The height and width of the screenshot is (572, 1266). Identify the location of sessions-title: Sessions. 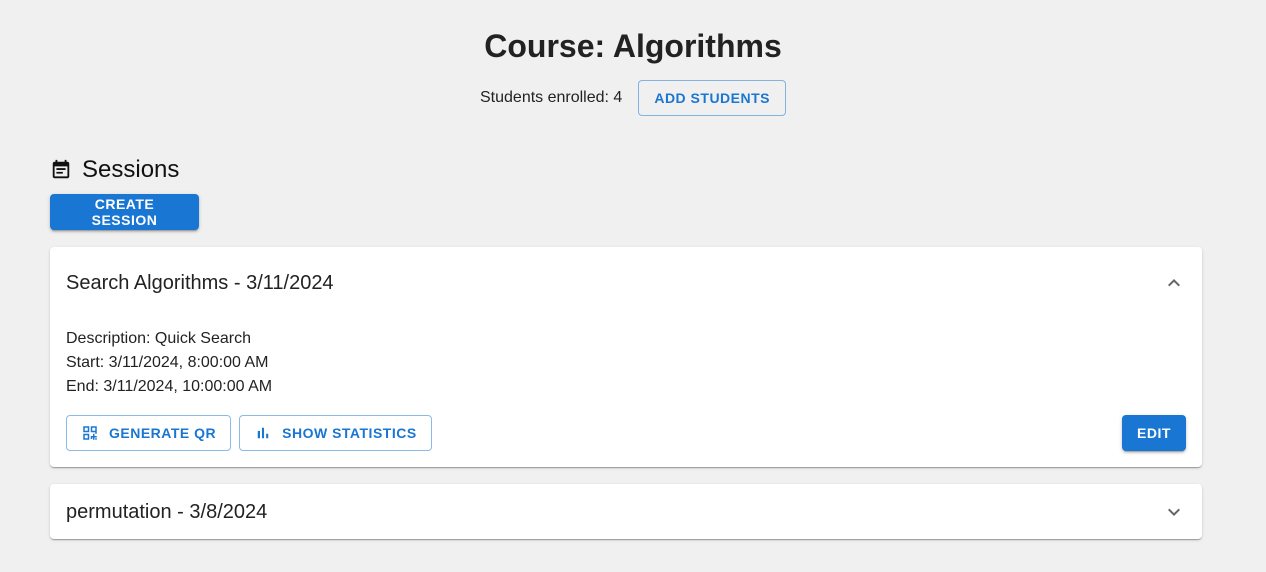
(131, 169).